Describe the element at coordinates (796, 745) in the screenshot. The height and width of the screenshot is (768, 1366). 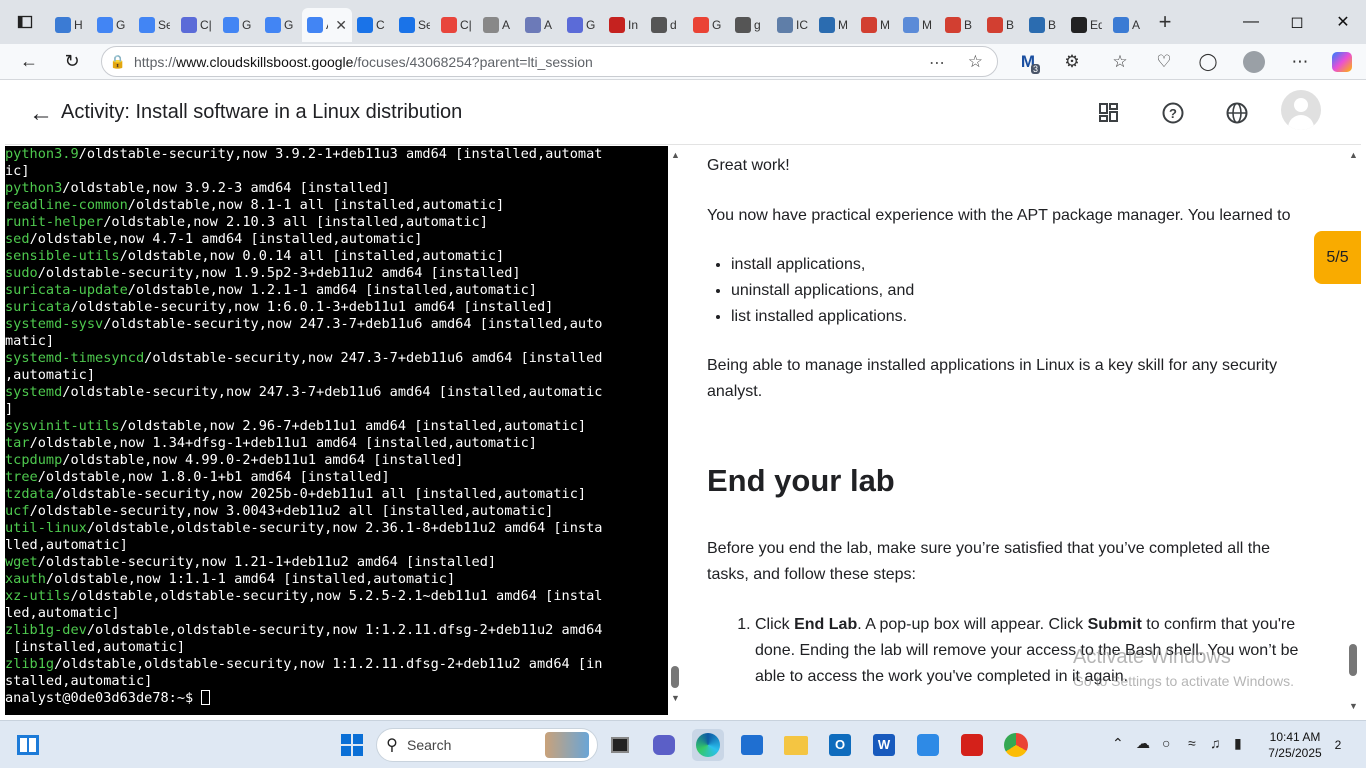
I see `file-explorer-icon` at that location.